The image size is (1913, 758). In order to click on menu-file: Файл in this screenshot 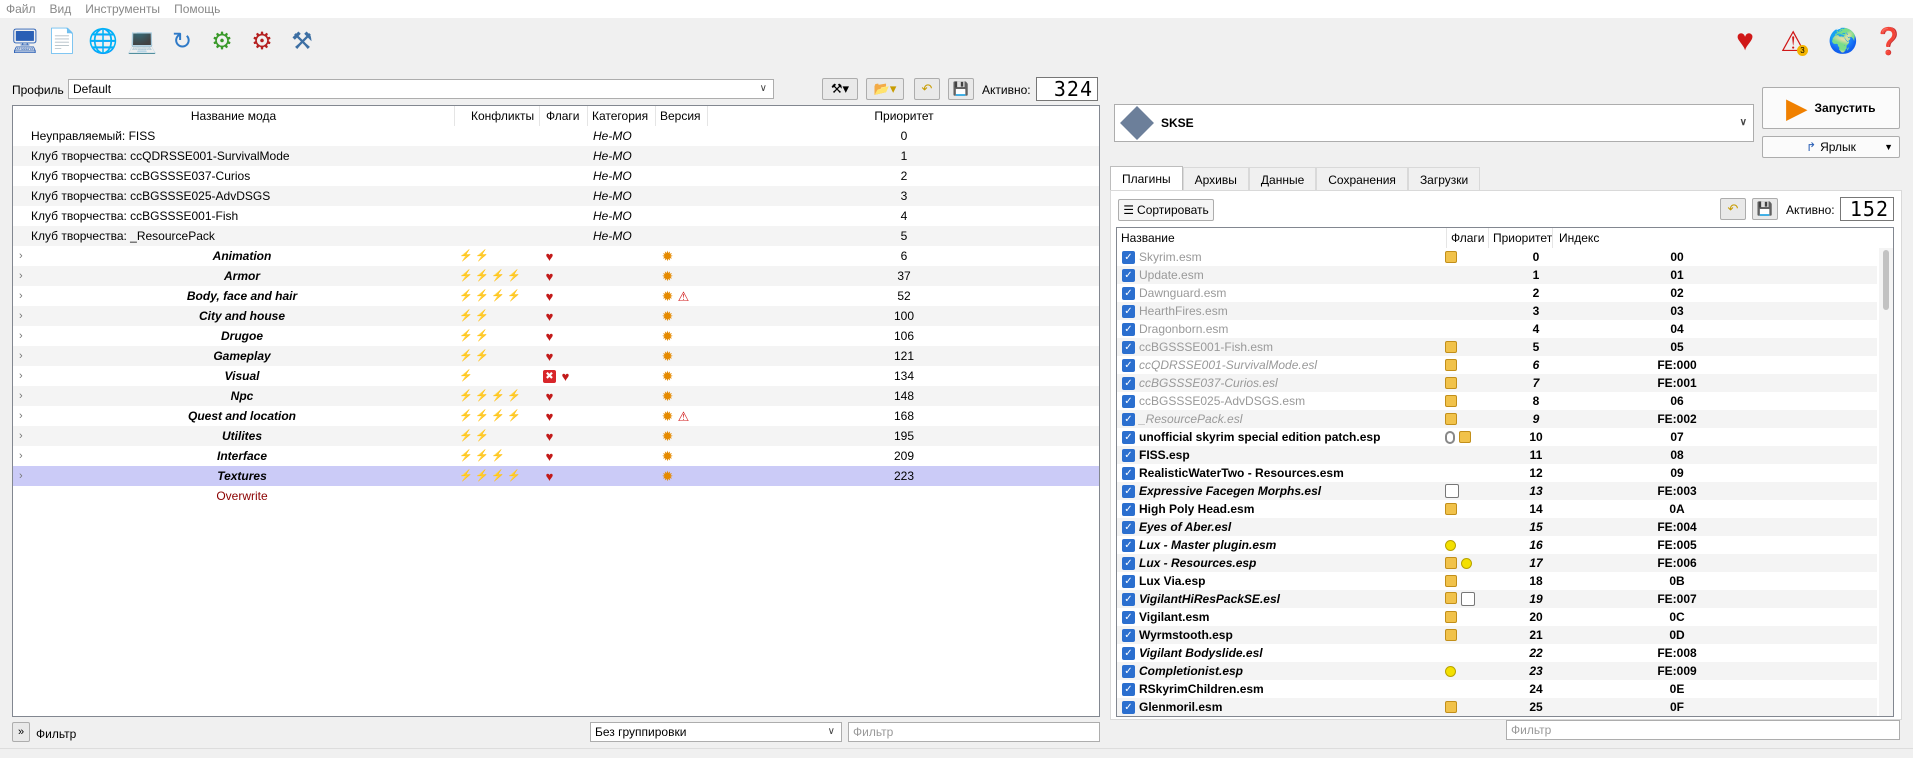, I will do `click(21, 9)`.